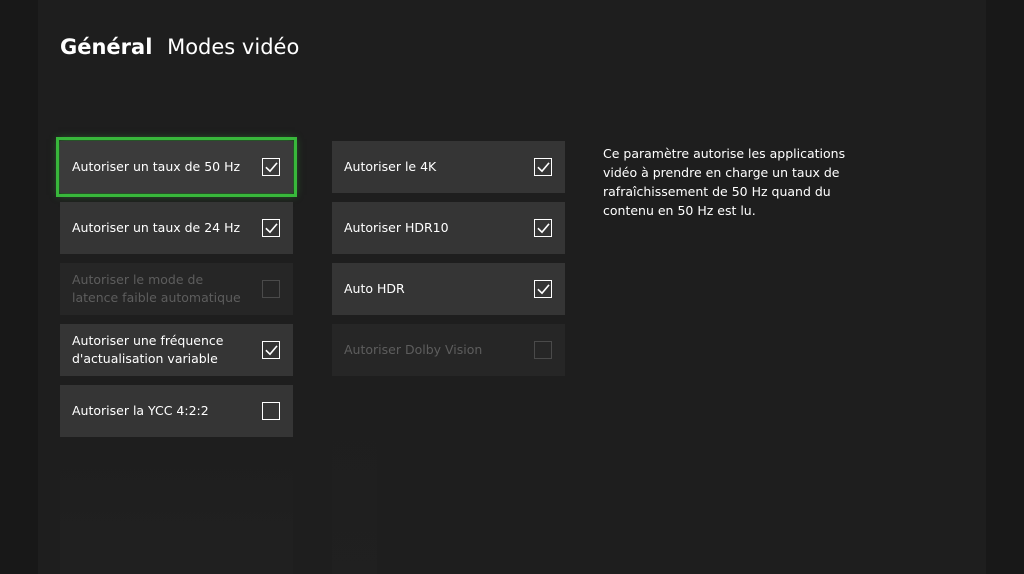 Image resolution: width=1024 pixels, height=574 pixels. I want to click on toggle-auto-hdr: Auto HDR, so click(448, 289).